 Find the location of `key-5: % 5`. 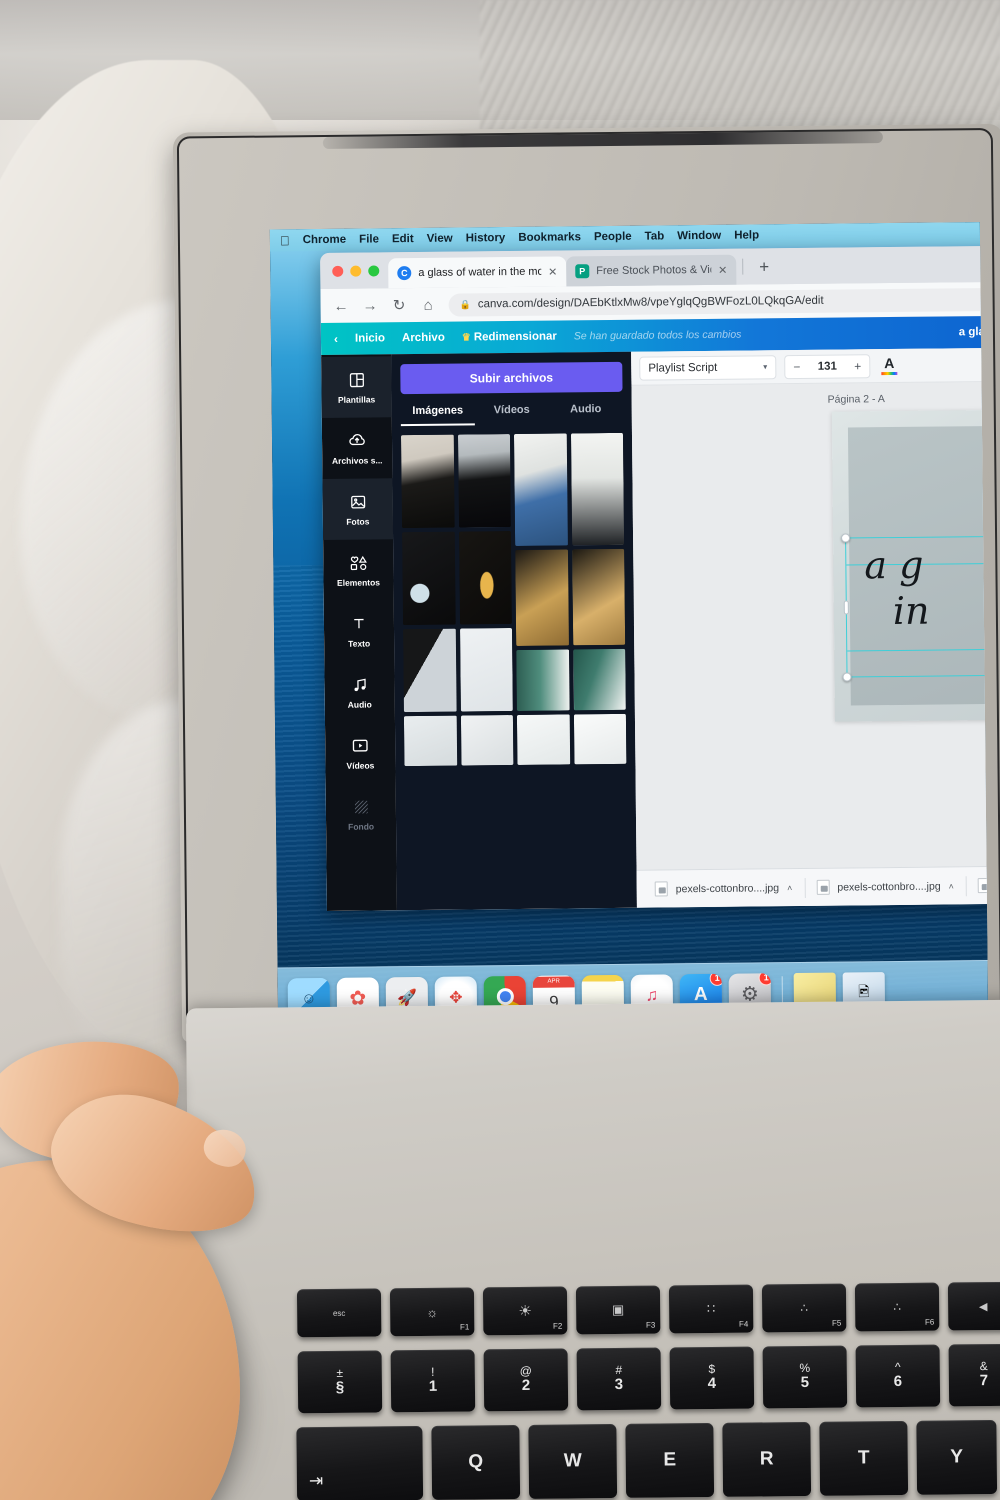

key-5: % 5 is located at coordinates (805, 1377).